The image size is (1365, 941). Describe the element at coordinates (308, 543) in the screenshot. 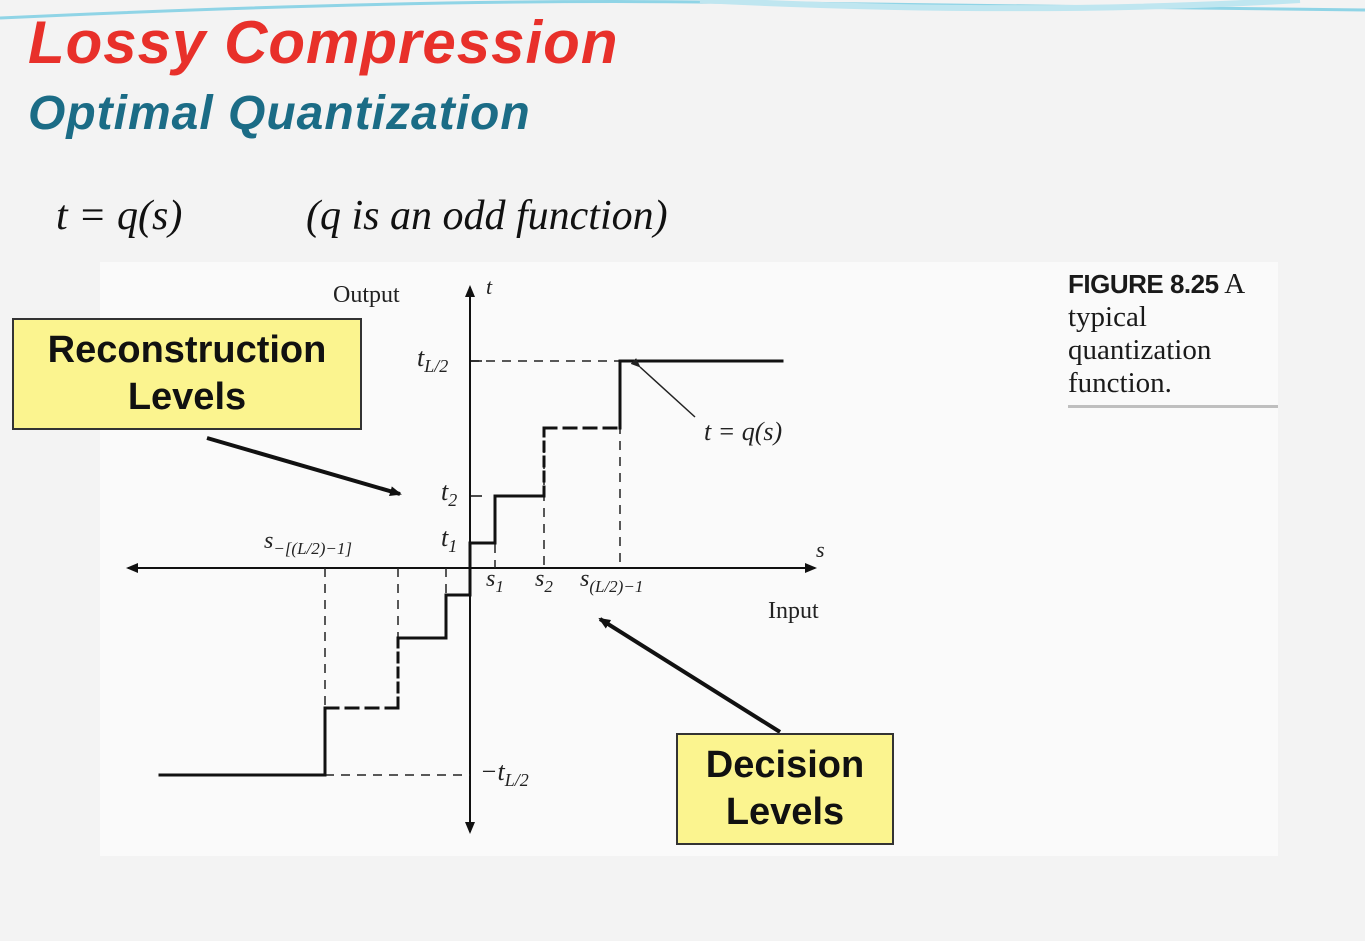

I see `decision-s-neg: s−[(L/2)−1]` at that location.